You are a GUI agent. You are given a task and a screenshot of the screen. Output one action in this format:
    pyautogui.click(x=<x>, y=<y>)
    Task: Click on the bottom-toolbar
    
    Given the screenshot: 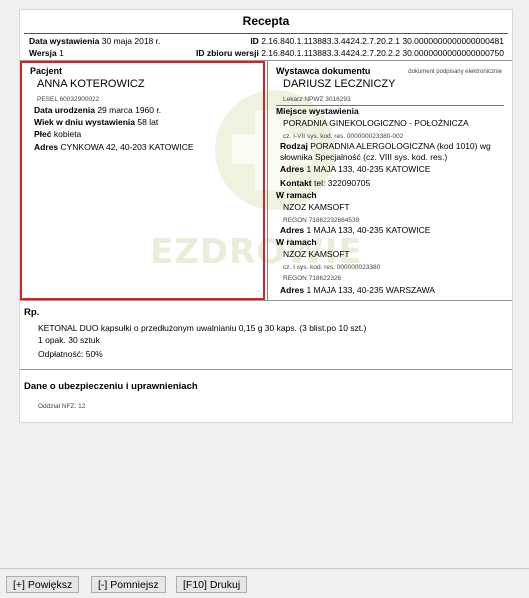 What is the action you would take?
    pyautogui.click(x=264, y=583)
    